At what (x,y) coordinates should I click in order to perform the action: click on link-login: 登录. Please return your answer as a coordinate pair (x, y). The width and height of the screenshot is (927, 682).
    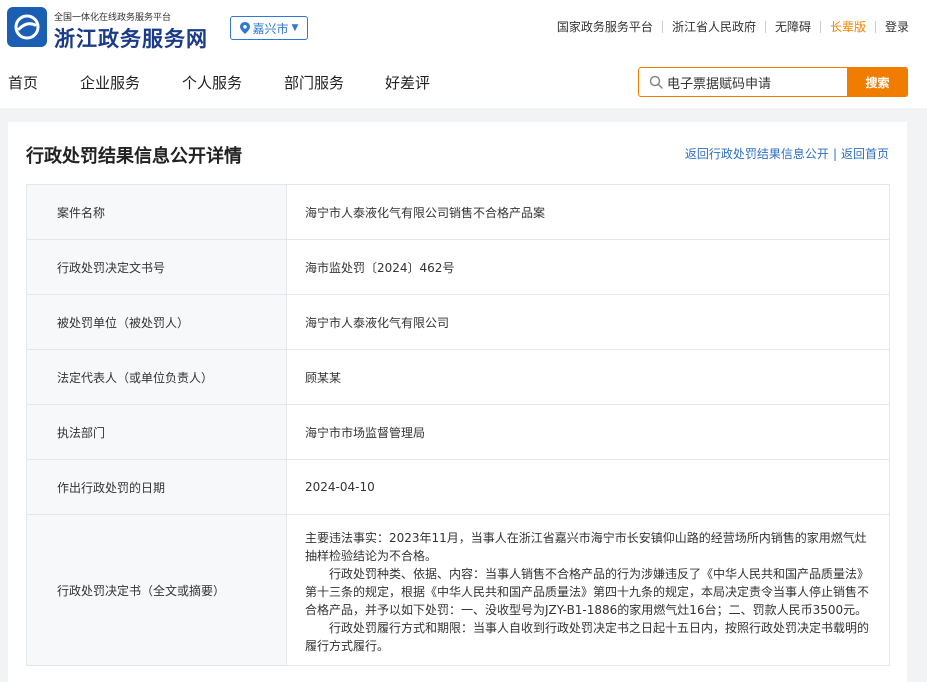
    Looking at the image, I should click on (897, 26).